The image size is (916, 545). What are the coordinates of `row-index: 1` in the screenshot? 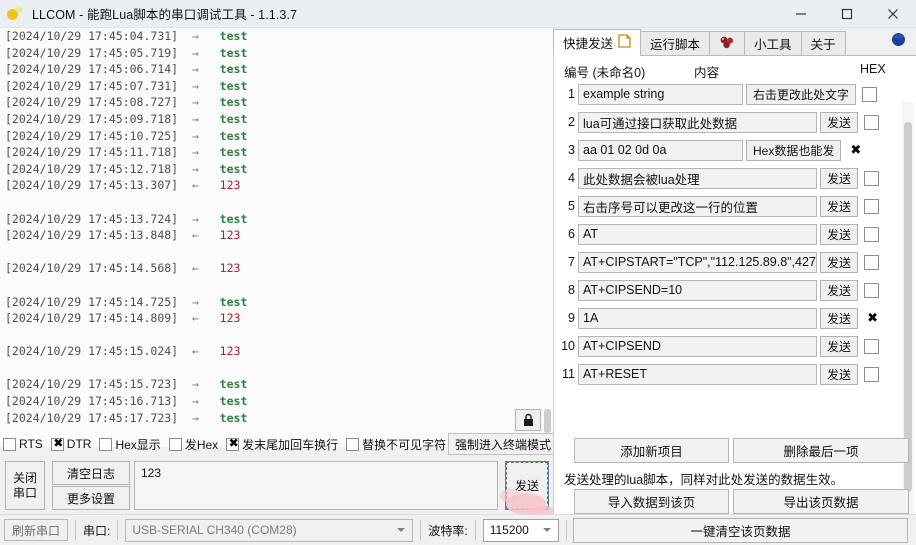 It's located at (566, 94).